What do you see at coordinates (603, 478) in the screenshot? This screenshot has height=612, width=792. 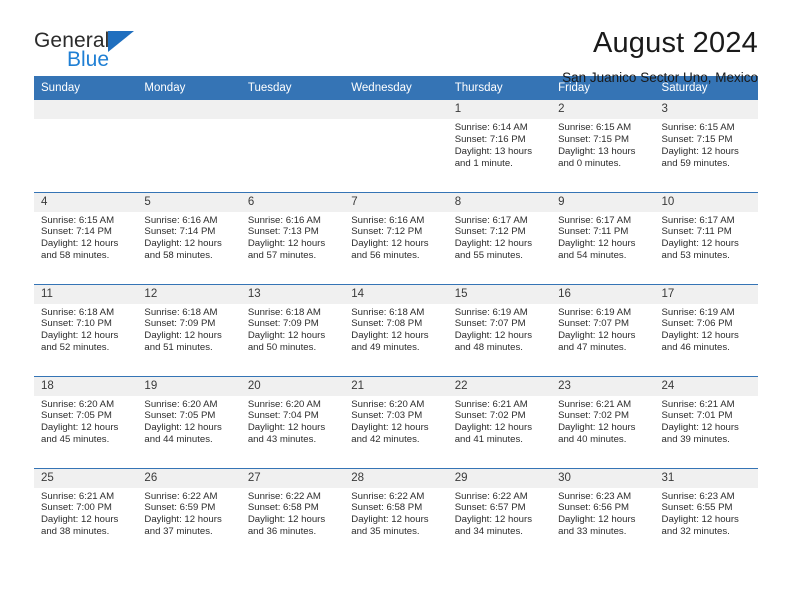 I see `day-number: 30` at bounding box center [603, 478].